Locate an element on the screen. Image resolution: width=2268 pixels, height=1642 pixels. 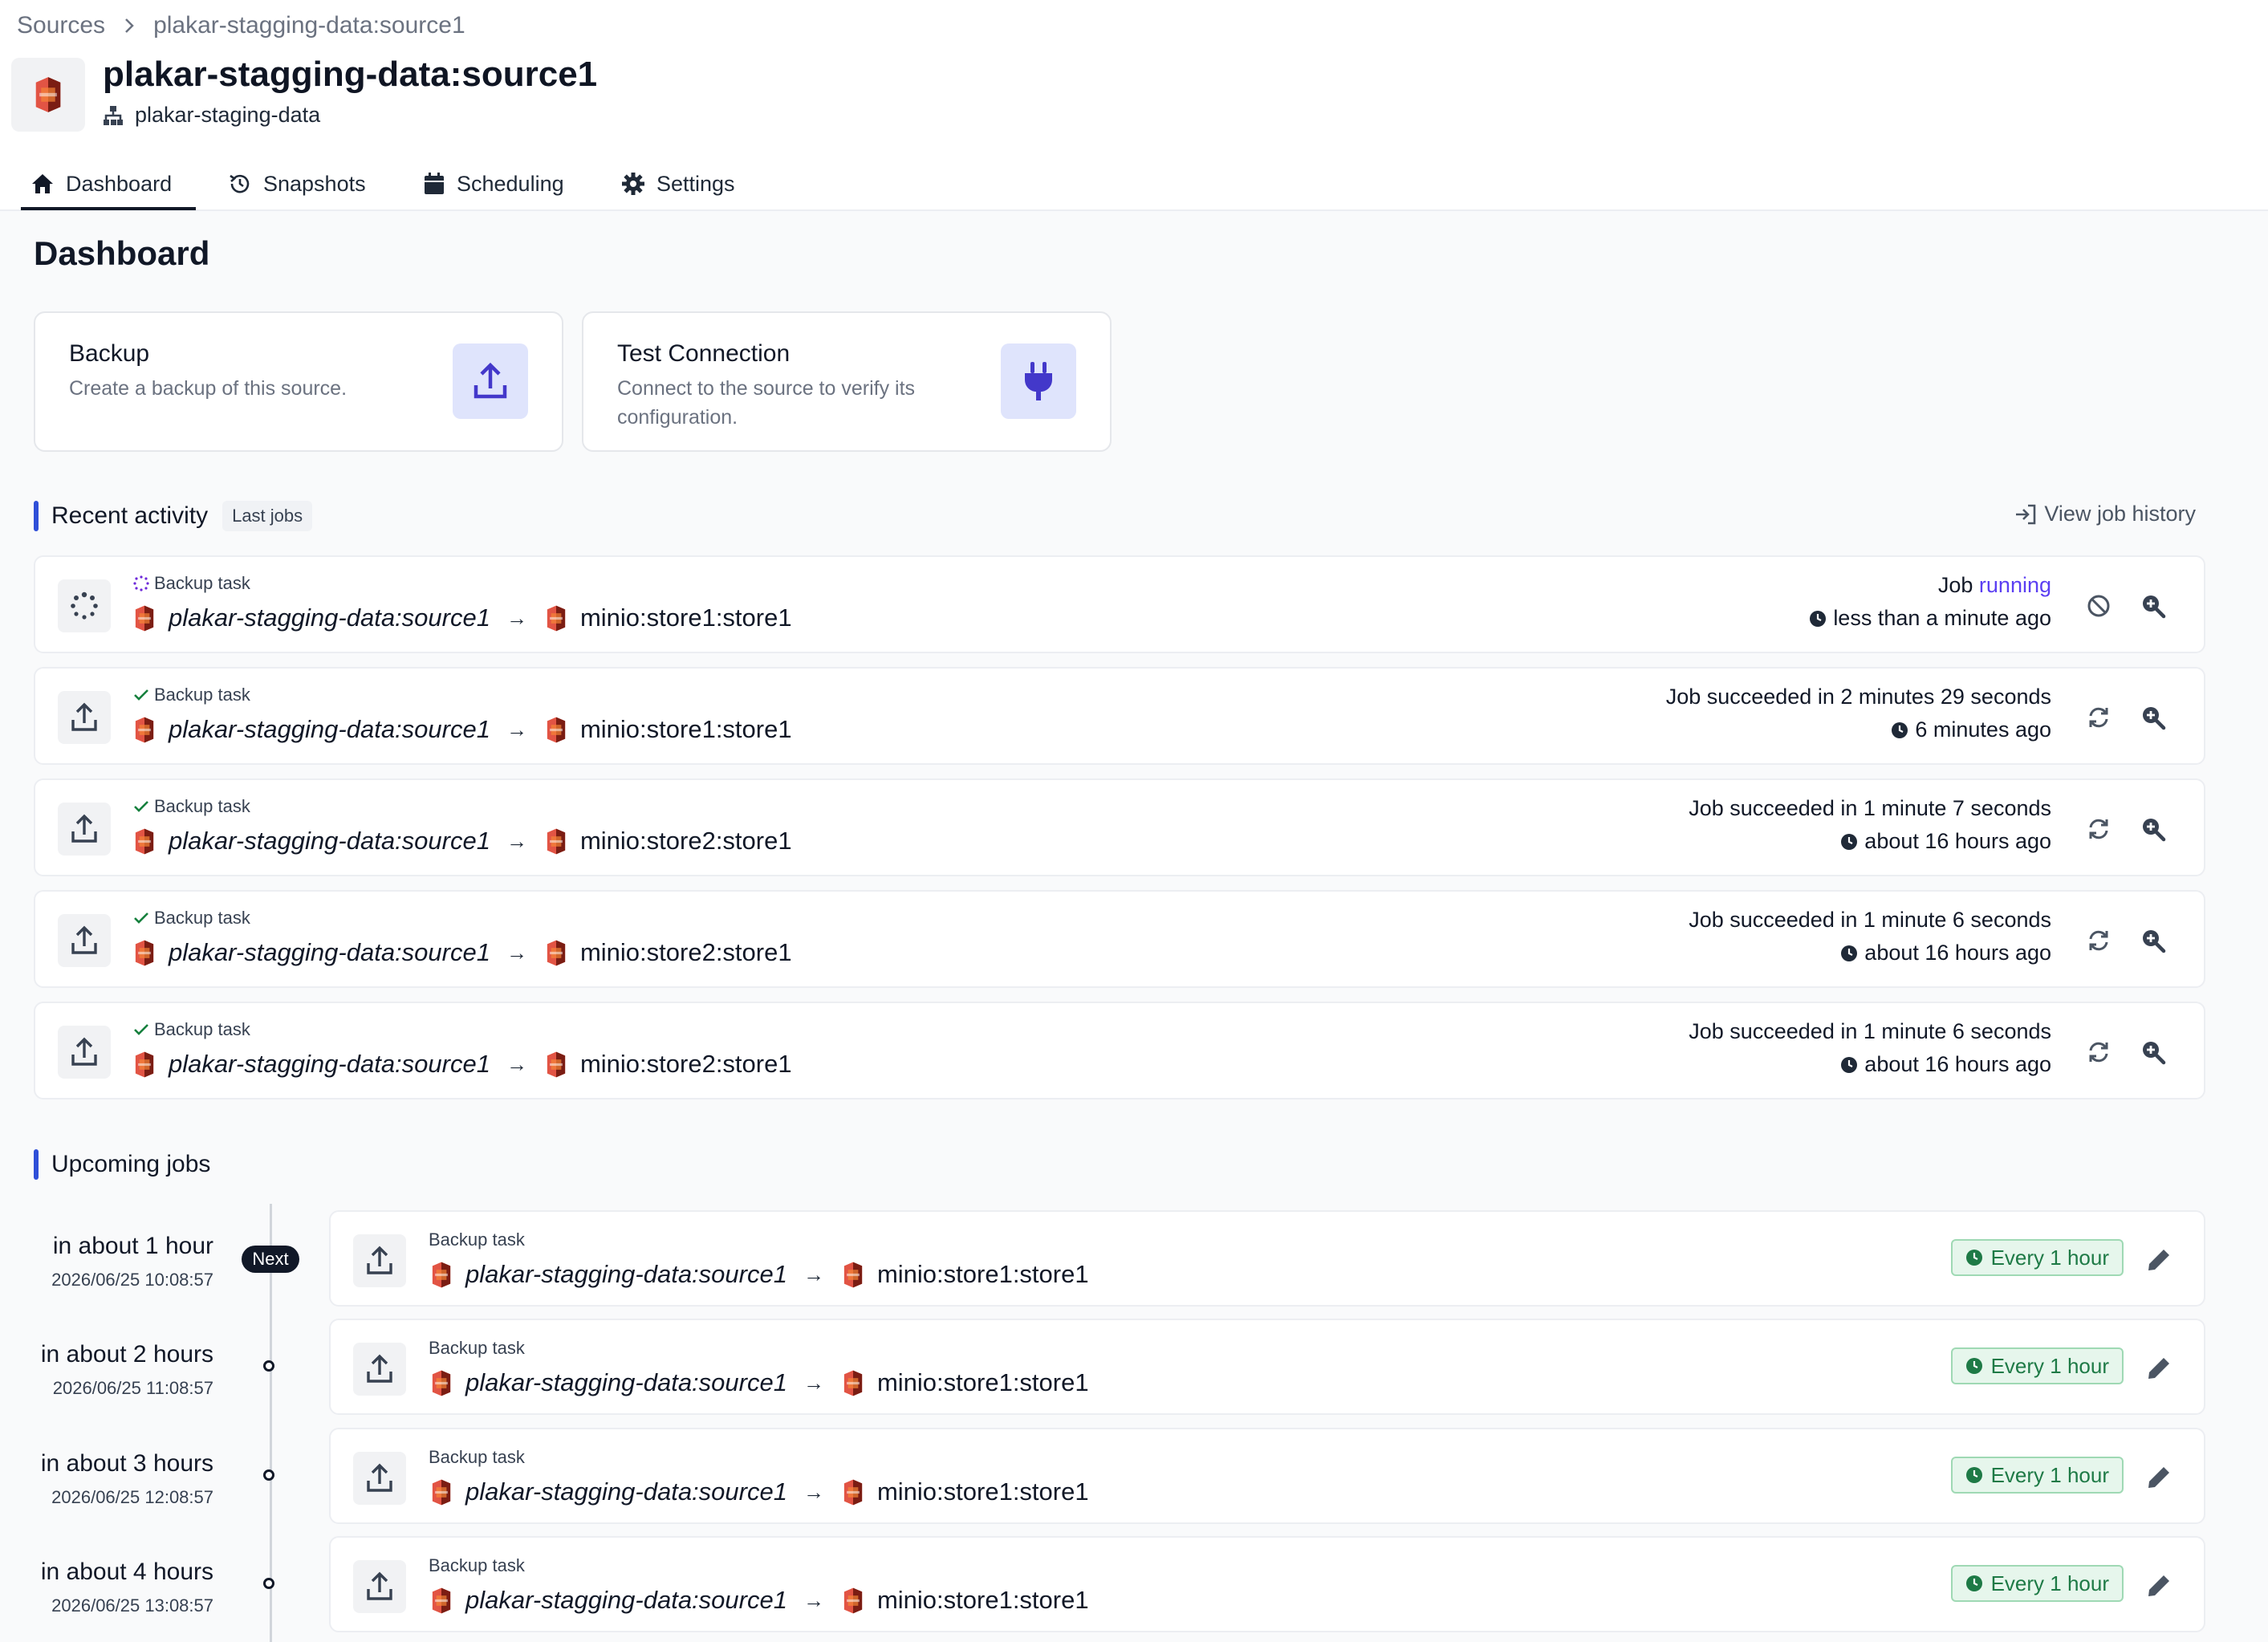
upcoming-date: 2026/06/25 13:08:57 is located at coordinates (132, 1605).